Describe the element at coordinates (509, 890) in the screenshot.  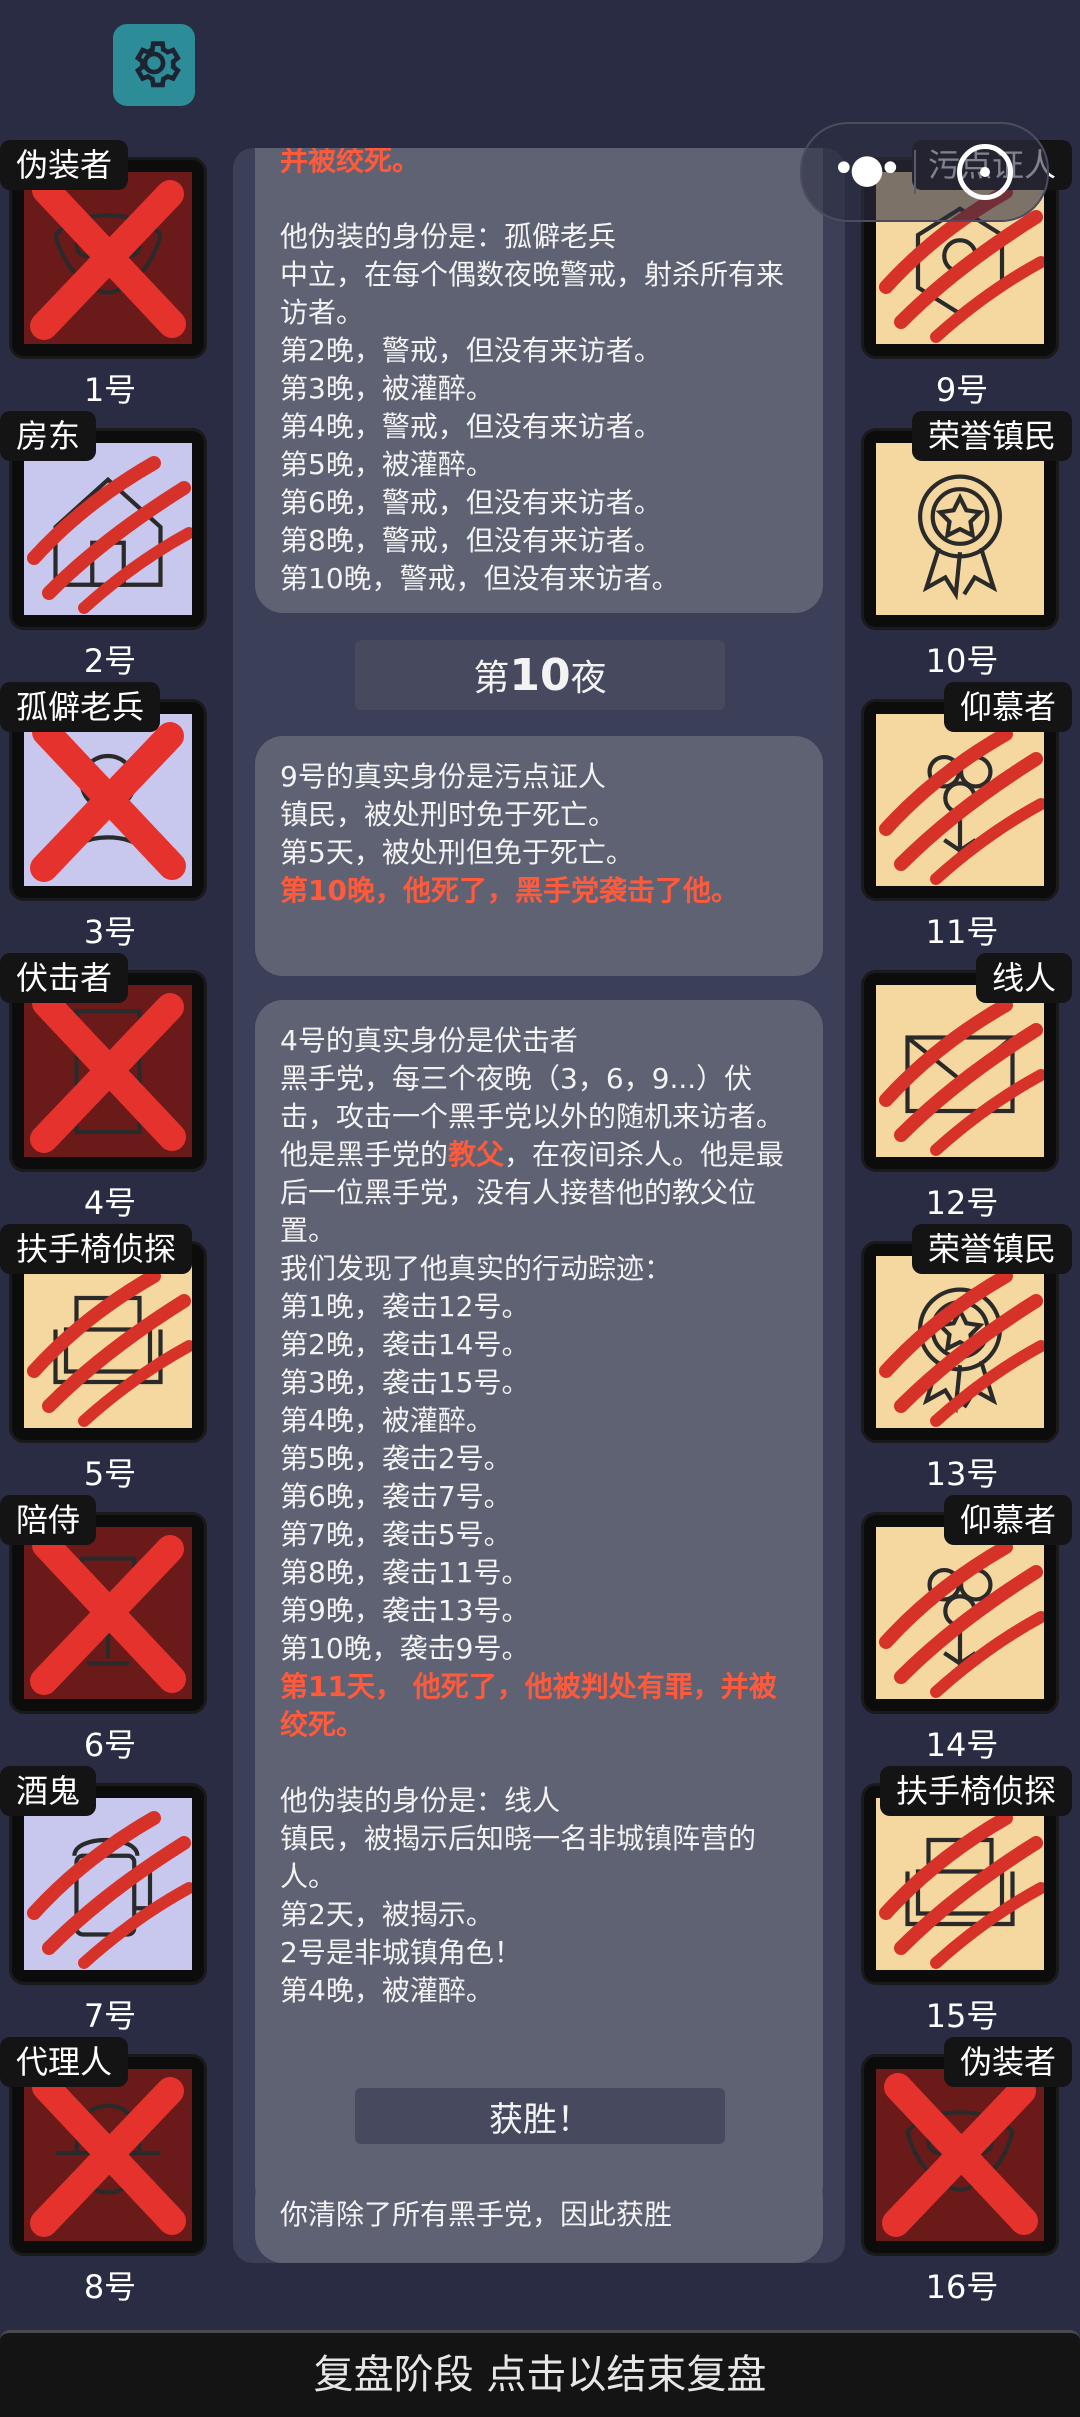
I see `log-red-text: 第10晚，他死了，黑手党袭击了他。` at that location.